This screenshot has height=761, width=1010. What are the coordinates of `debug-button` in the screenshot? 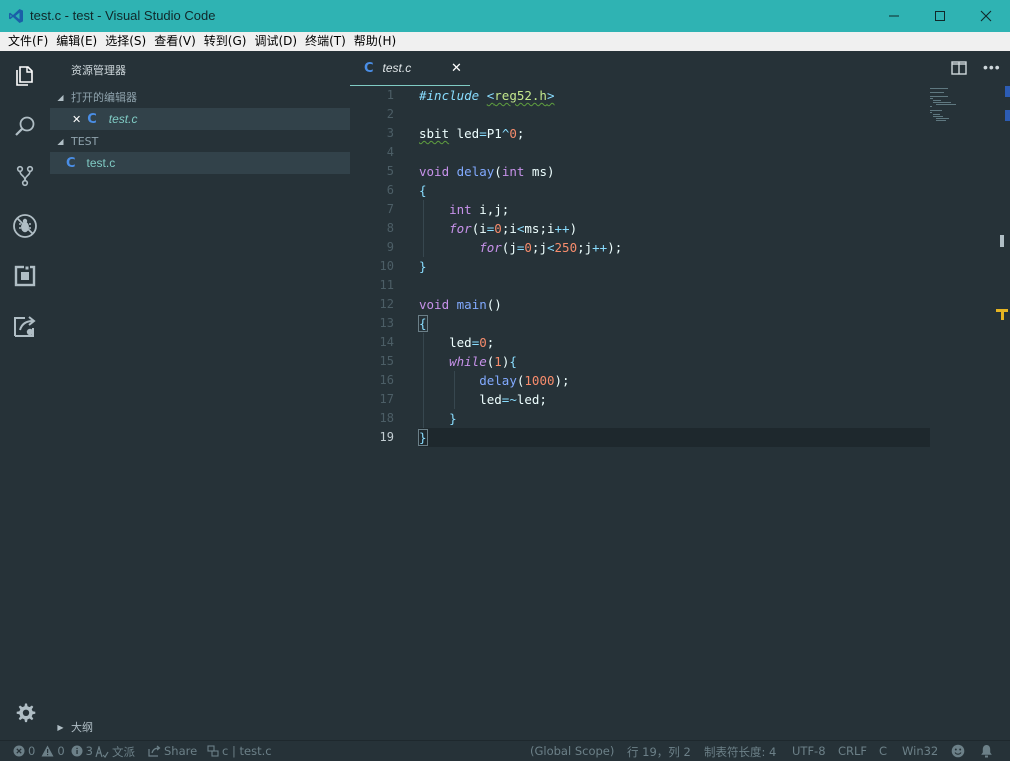 It's located at (25, 226).